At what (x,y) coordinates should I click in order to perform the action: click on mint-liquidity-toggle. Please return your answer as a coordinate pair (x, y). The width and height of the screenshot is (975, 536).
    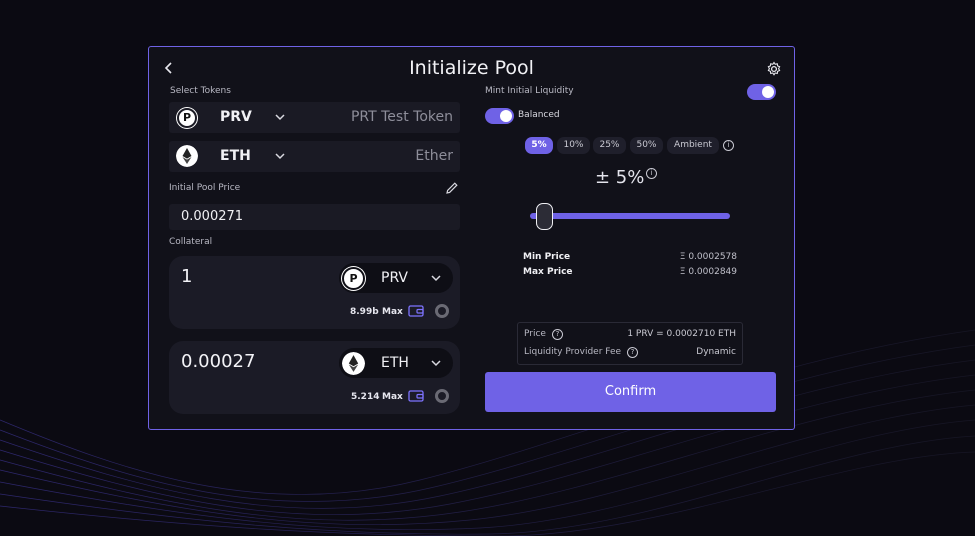
    Looking at the image, I should click on (761, 92).